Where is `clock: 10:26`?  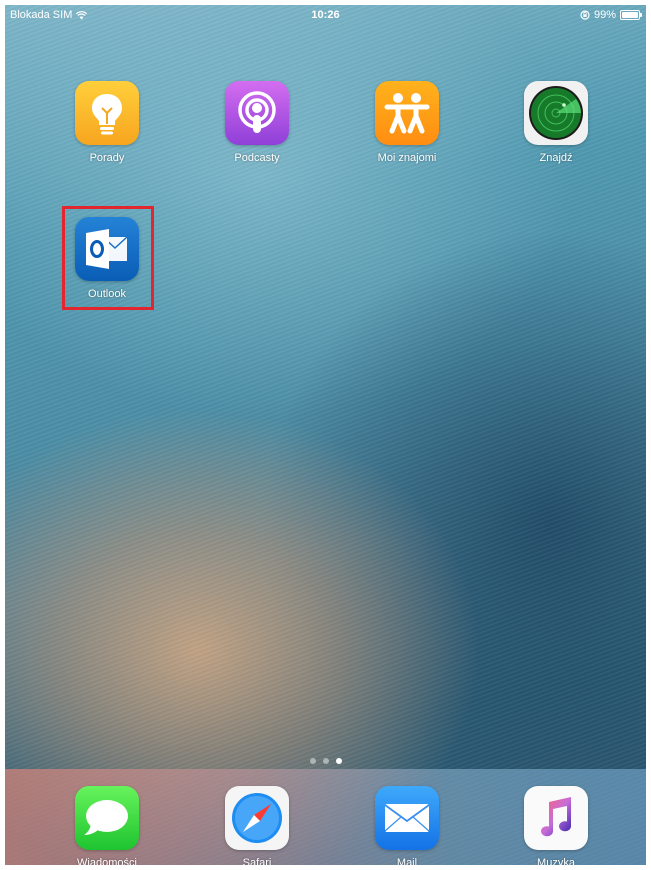 clock: 10:26 is located at coordinates (325, 15).